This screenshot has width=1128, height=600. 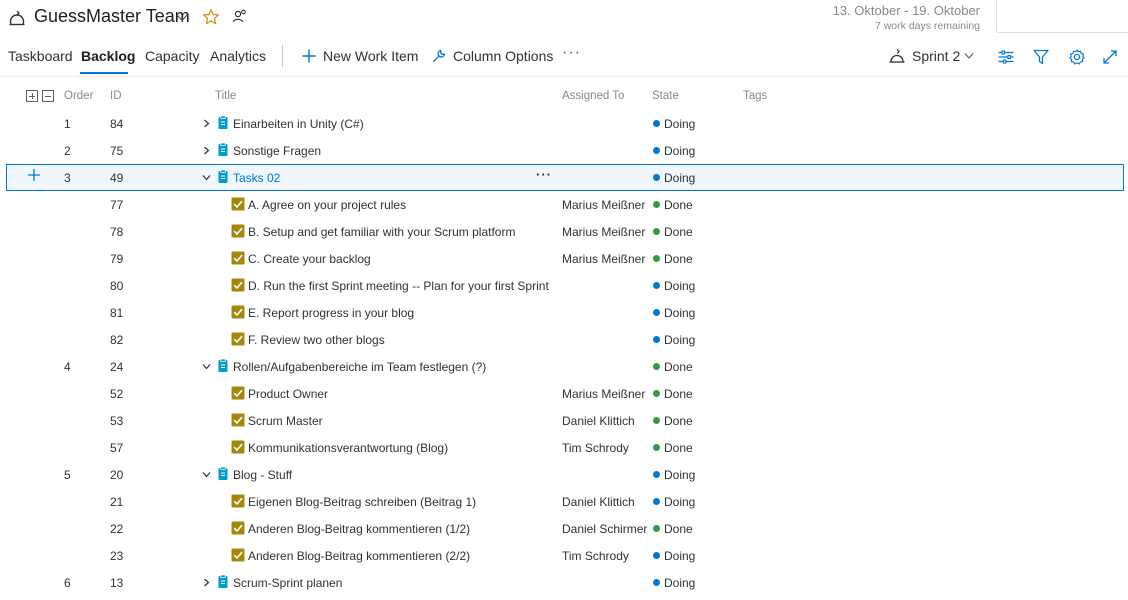 I want to click on task-row: 52 Product Owner Marius Meißner Done, so click(x=564, y=393).